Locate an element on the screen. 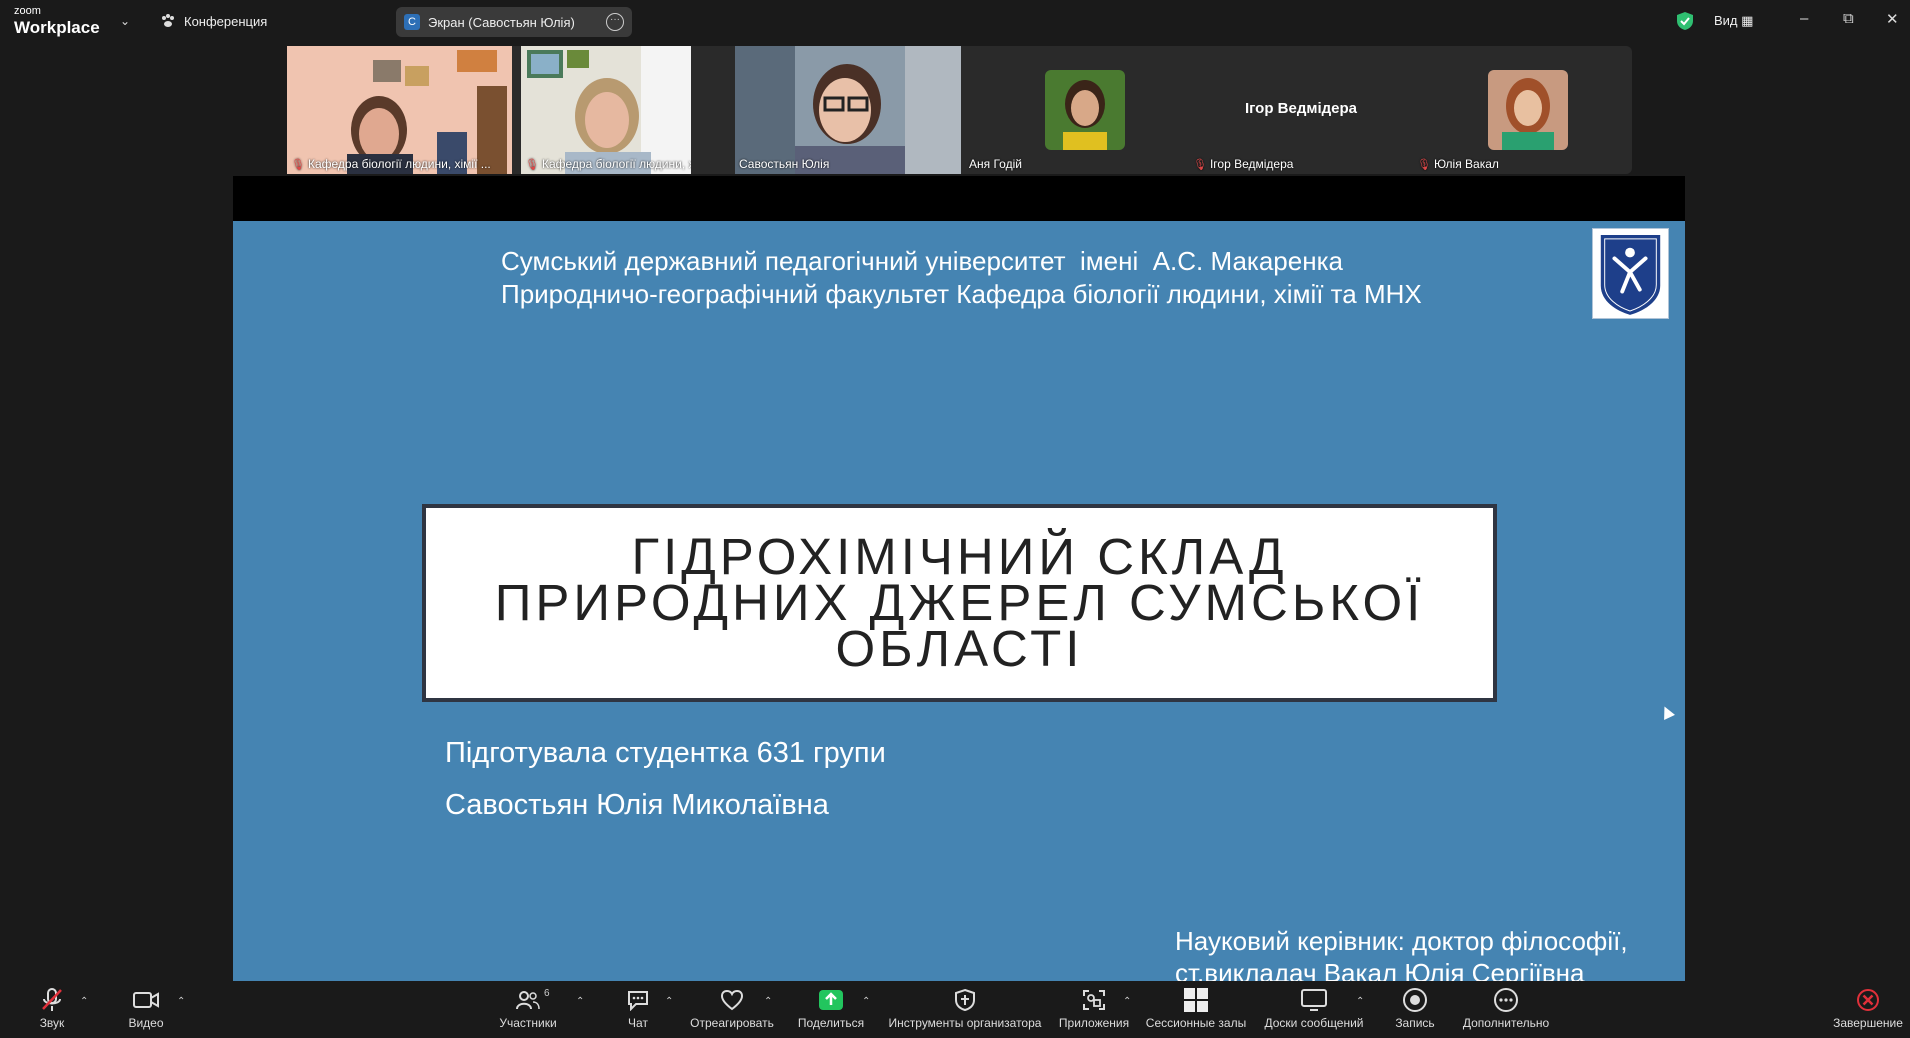 This screenshot has width=1910, height=1038. participant-name: Савостьян Юлія is located at coordinates (784, 164).